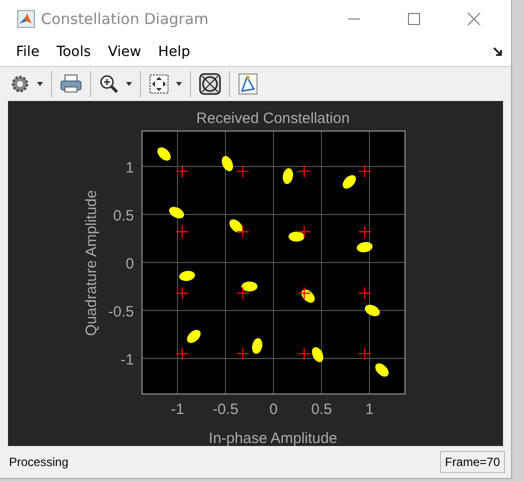  What do you see at coordinates (38, 462) in the screenshot?
I see `status-message: Processing` at bounding box center [38, 462].